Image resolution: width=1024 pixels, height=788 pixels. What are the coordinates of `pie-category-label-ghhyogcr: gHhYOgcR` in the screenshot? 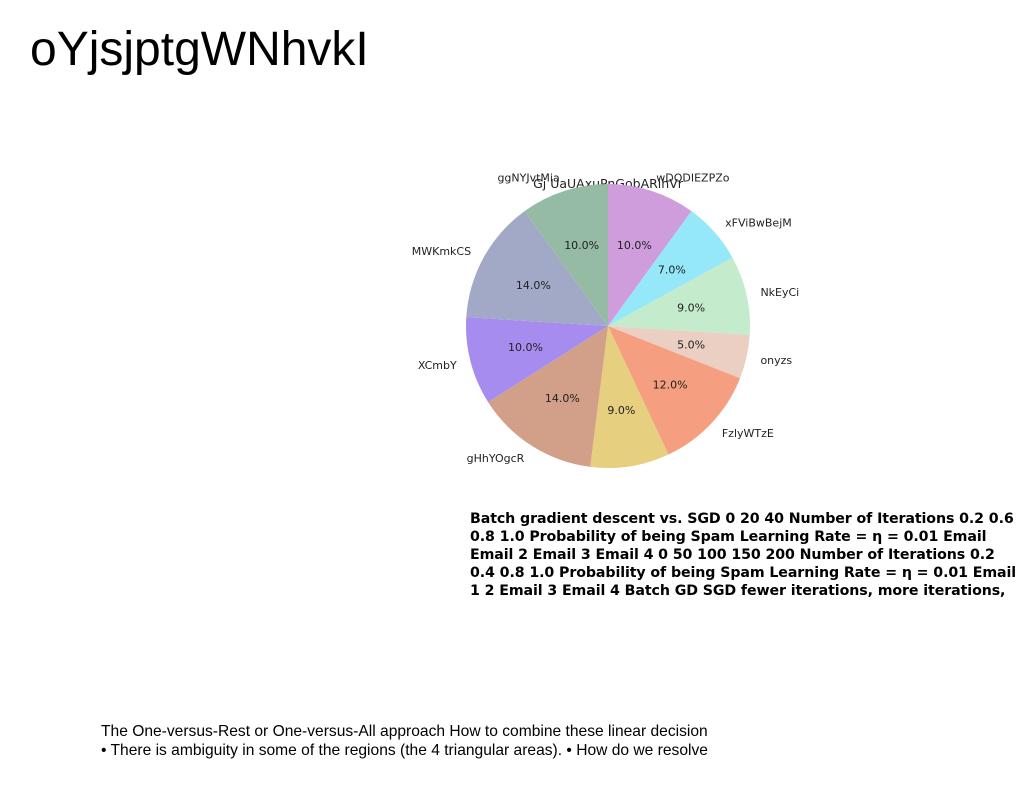 It's located at (496, 458).